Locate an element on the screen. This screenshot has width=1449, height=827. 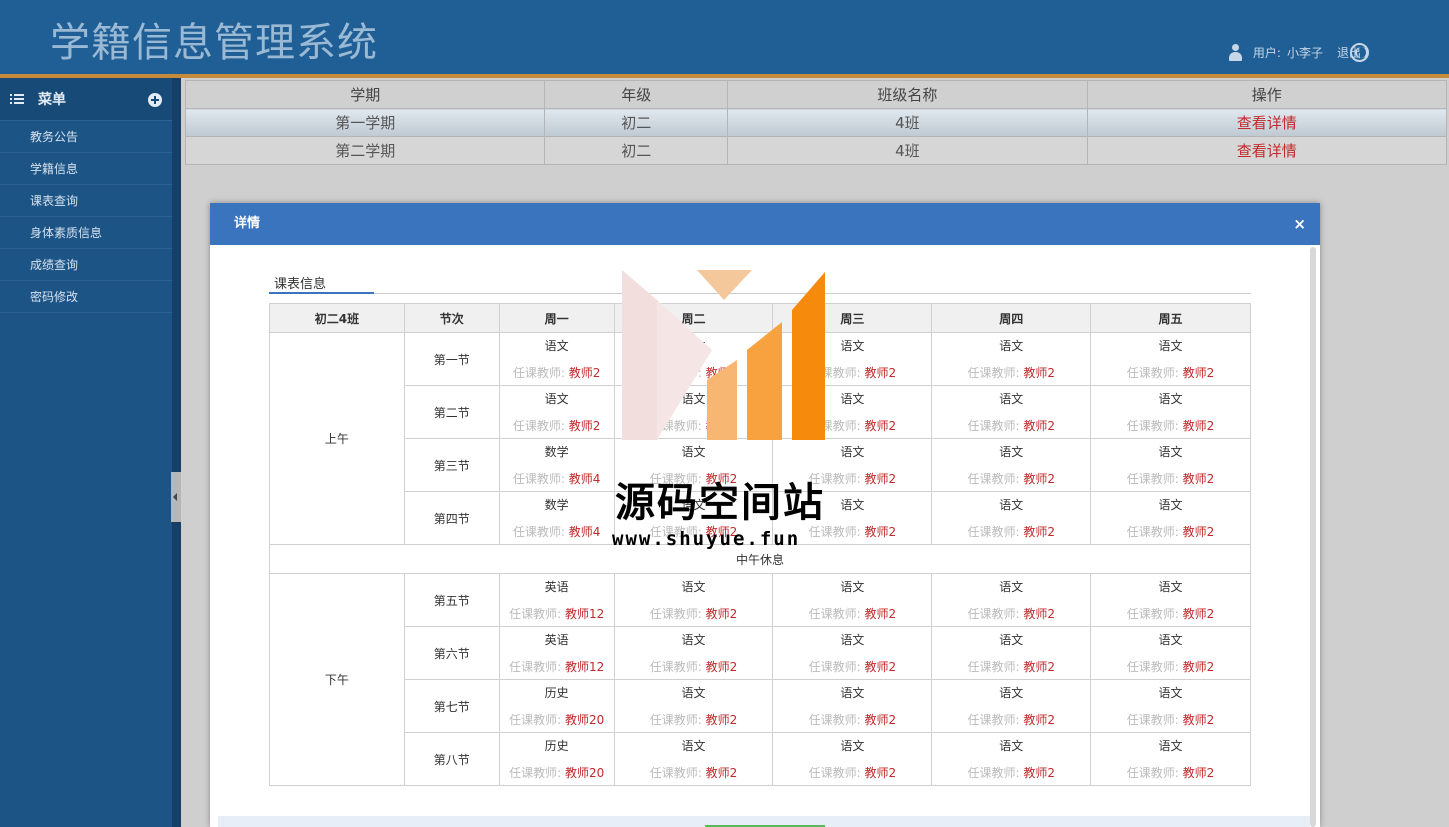
sidebar-item-password: 密码修改 is located at coordinates (86, 297).